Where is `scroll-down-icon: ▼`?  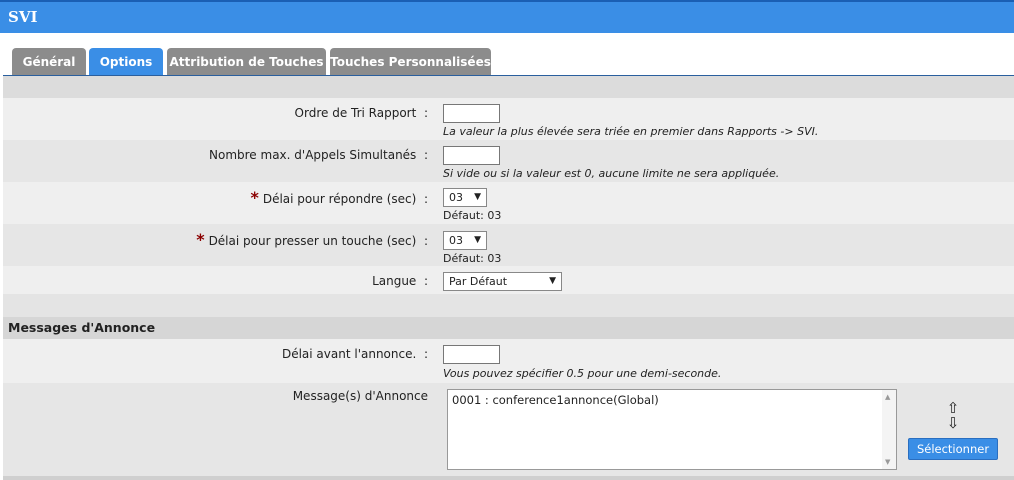 scroll-down-icon: ▼ is located at coordinates (887, 462).